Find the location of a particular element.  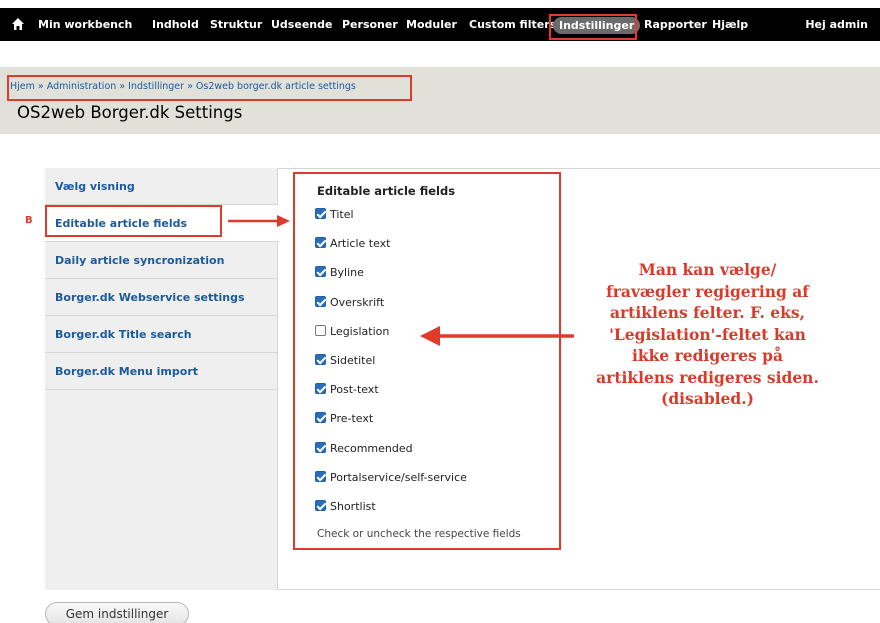

tab-webservice-settings: Borger.dk Webservice settings is located at coordinates (161, 297).